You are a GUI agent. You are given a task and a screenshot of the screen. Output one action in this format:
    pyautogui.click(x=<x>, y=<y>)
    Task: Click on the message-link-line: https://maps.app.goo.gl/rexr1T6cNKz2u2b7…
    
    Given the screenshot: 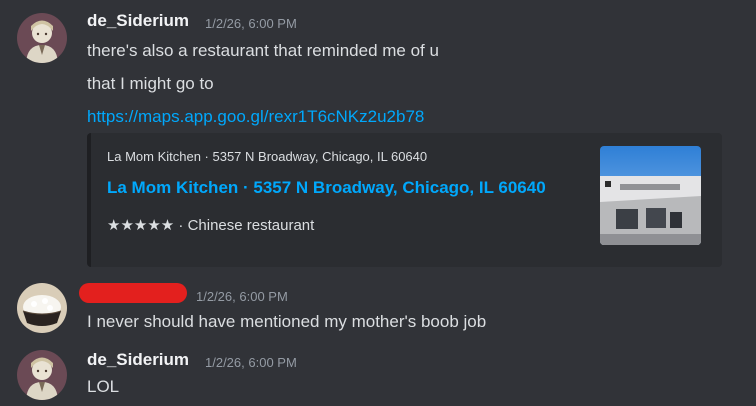 What is the action you would take?
    pyautogui.click(x=255, y=117)
    